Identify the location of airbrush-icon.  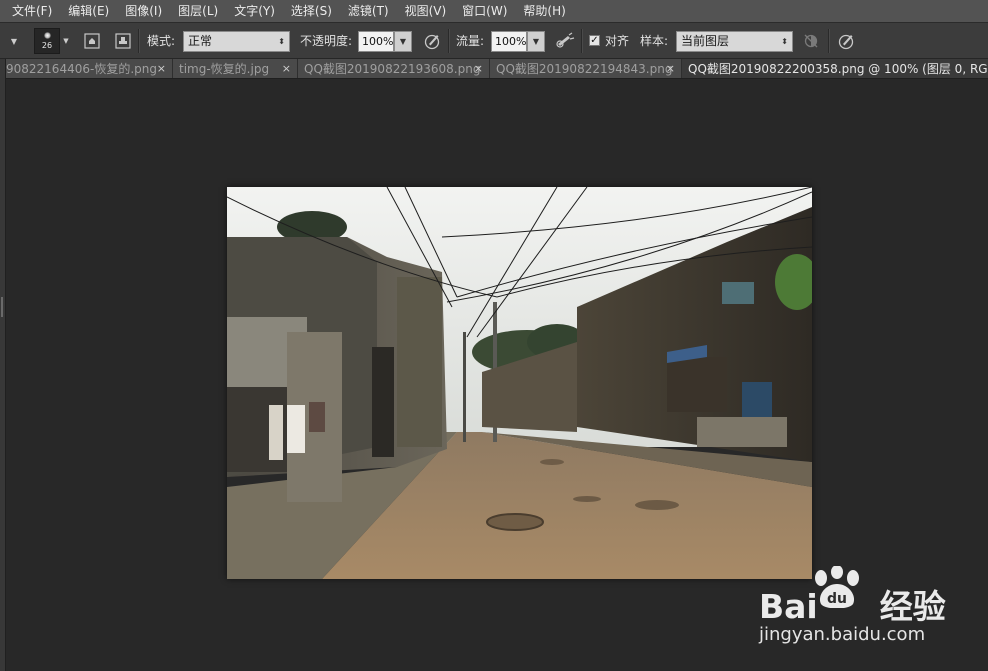
(565, 40).